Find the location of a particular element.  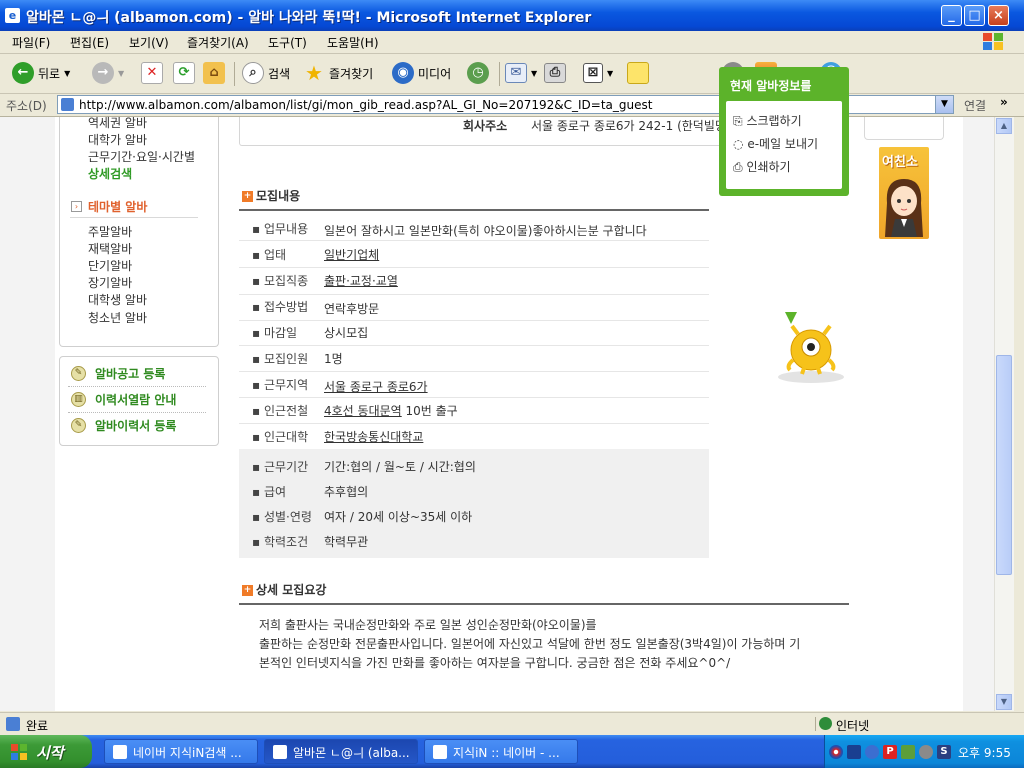

job-category-link: 출판·교정·교열 is located at coordinates (361, 280).